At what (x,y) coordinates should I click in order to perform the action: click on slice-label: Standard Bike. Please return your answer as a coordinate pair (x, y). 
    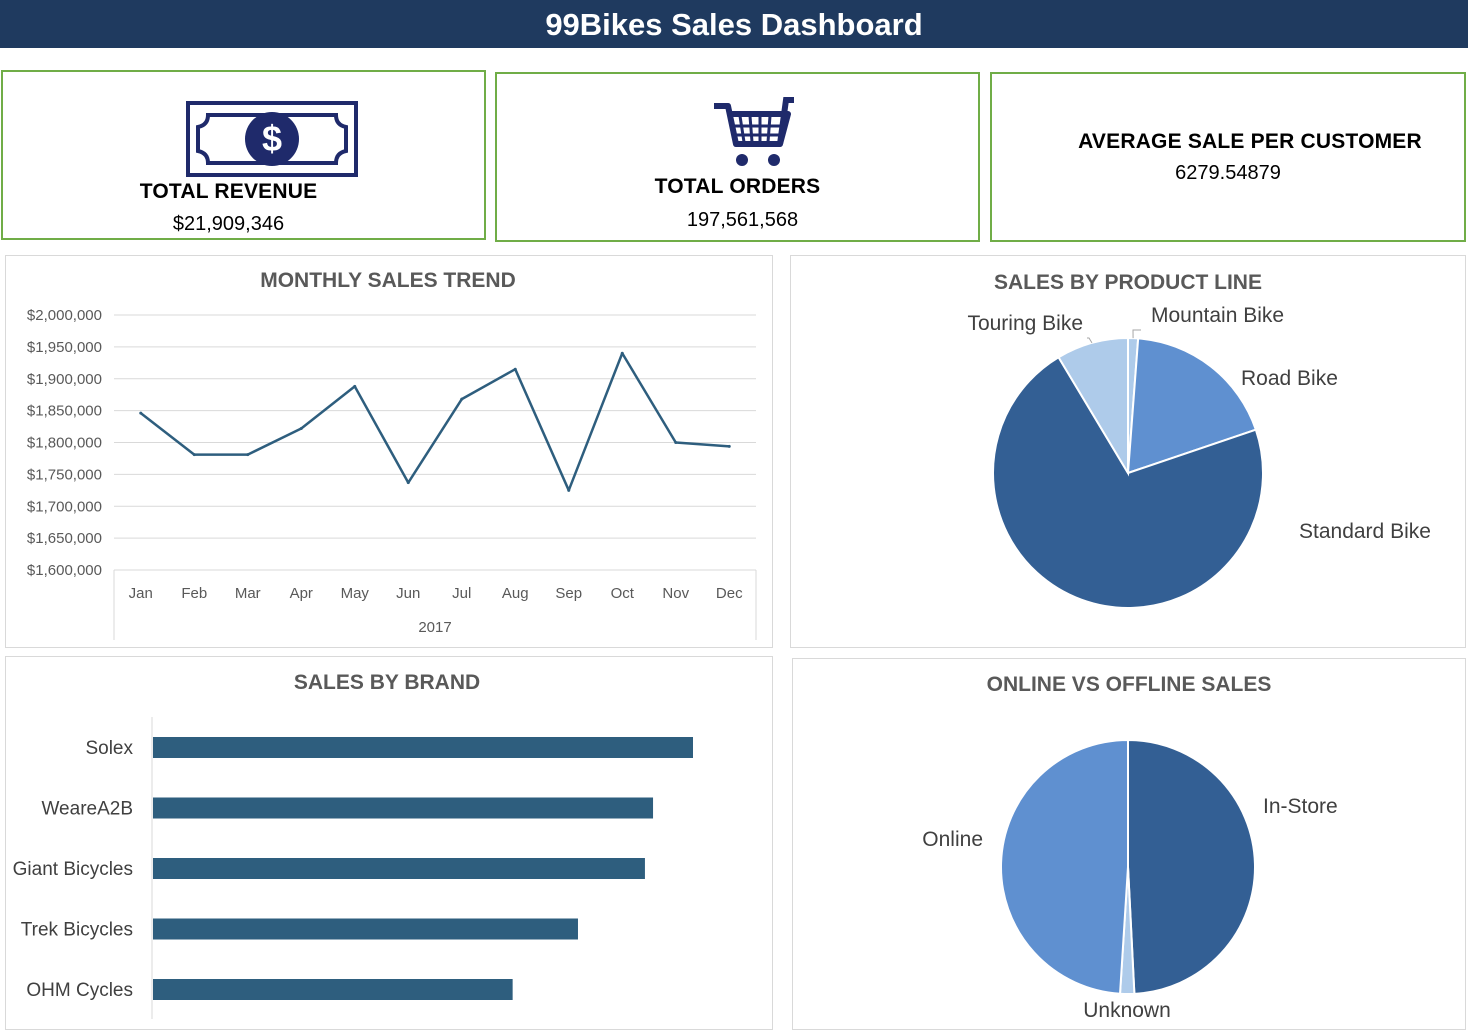
    Looking at the image, I should click on (1365, 531).